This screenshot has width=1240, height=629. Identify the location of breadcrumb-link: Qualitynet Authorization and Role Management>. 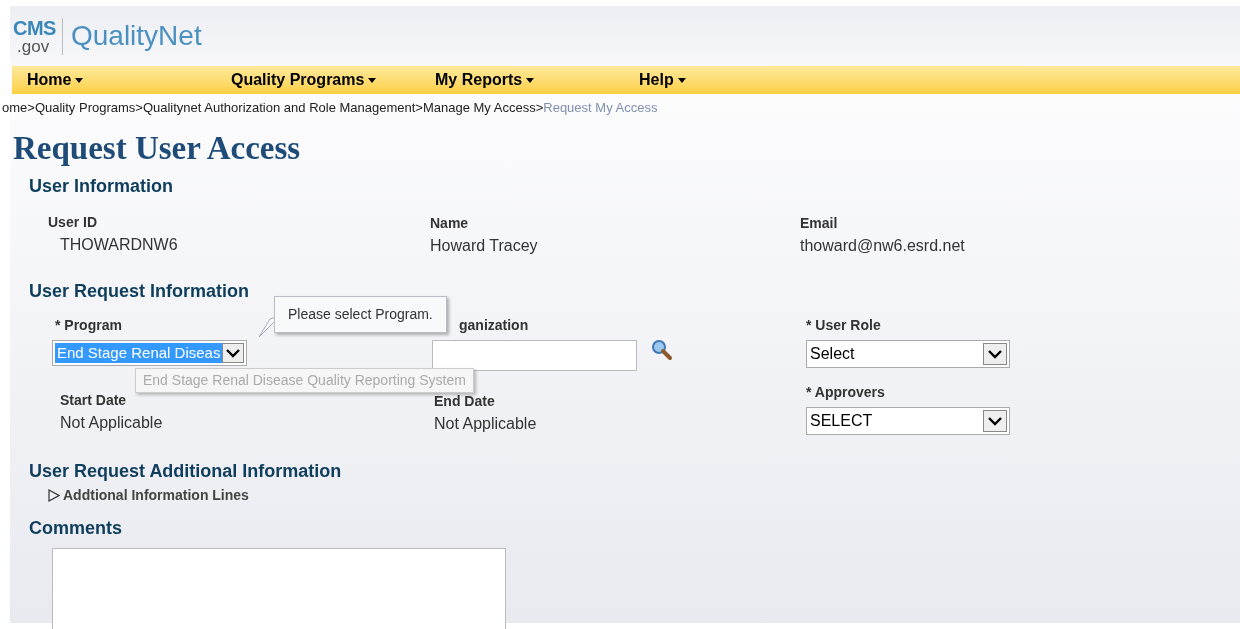
(282, 108).